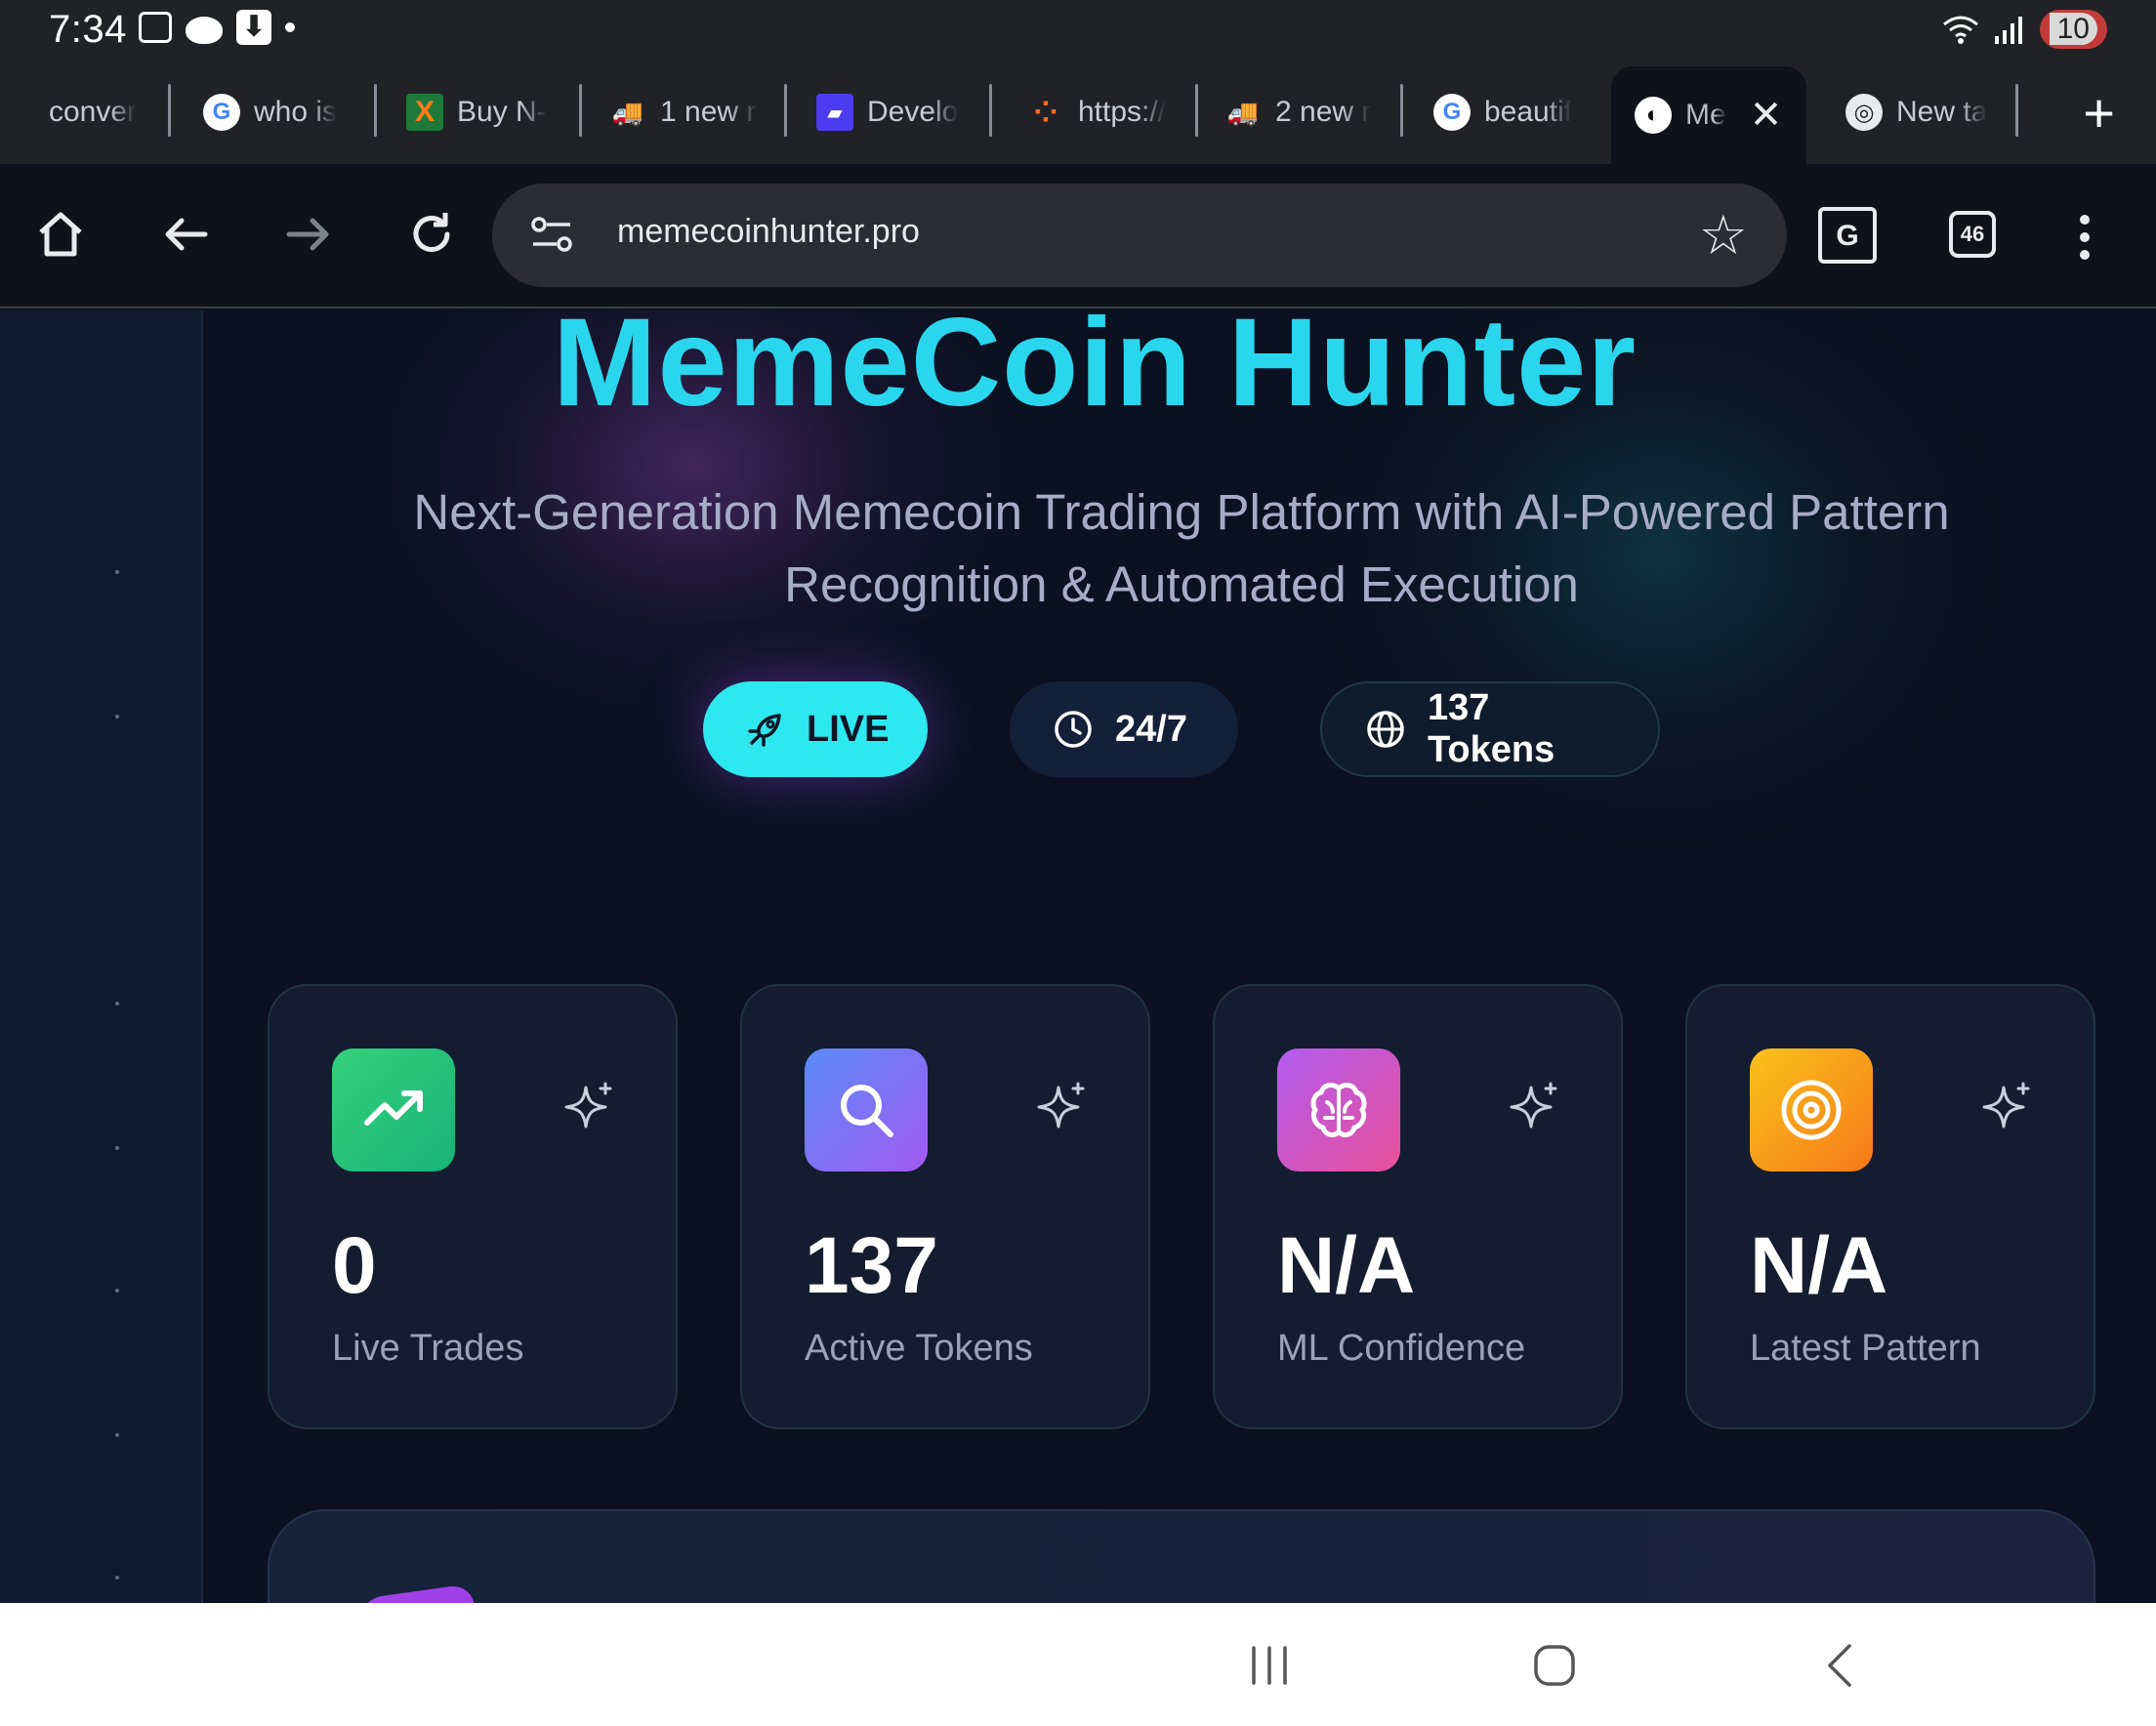 The width and height of the screenshot is (2156, 1726). I want to click on stat-label: Latest Pattern, so click(1866, 1348).